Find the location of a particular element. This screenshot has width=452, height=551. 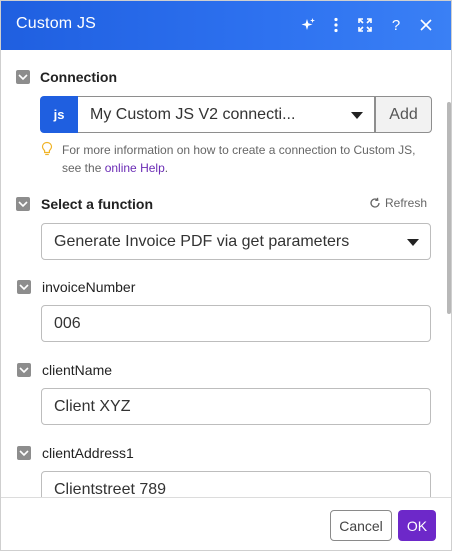

dialog-header: Custom JS ? is located at coordinates (226, 25).